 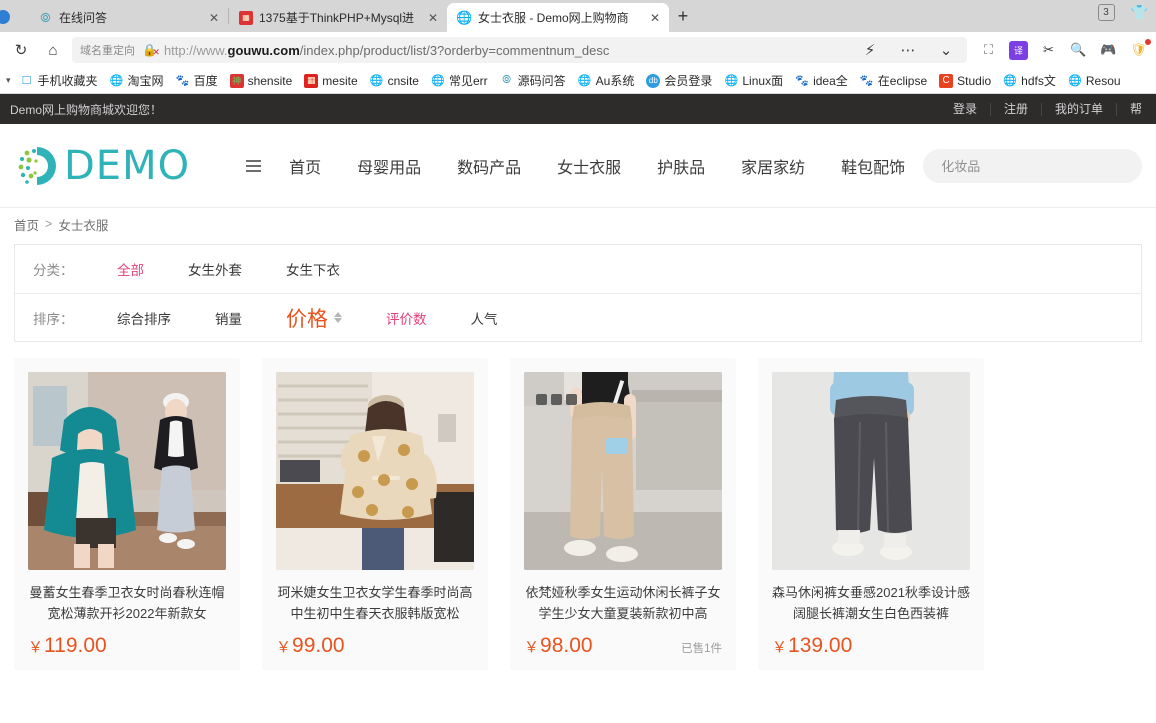 What do you see at coordinates (130, 269) in the screenshot?
I see `category-option-all: 全部` at bounding box center [130, 269].